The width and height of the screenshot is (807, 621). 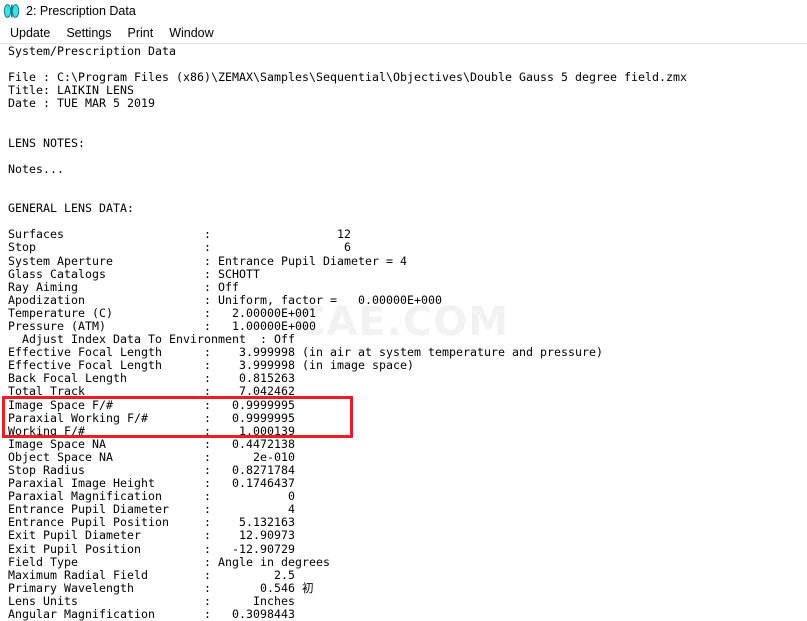 I want to click on menu-item-settings: Settings, so click(x=88, y=33).